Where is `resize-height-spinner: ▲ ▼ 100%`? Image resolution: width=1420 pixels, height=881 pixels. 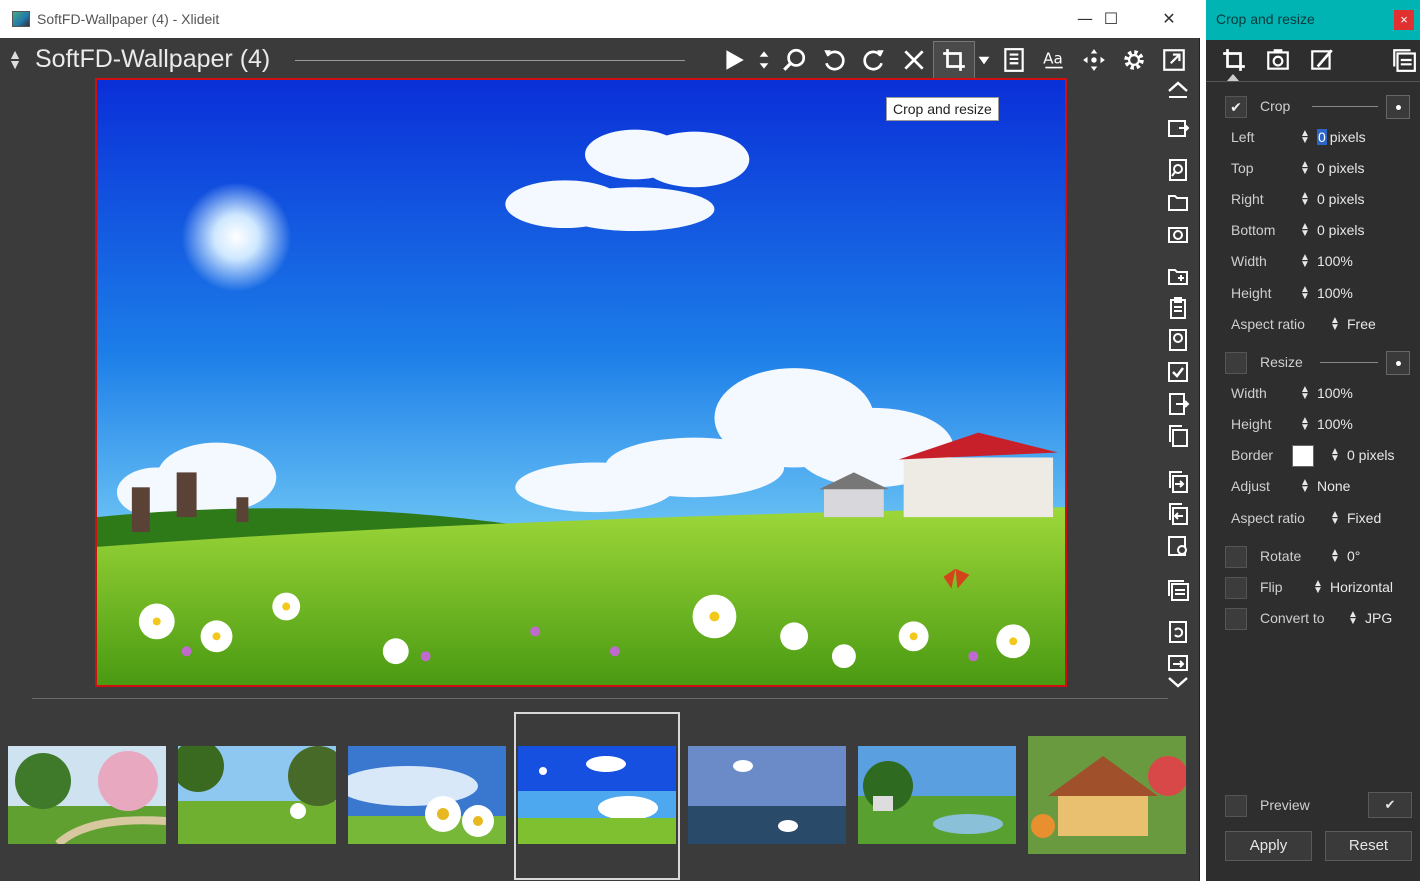 resize-height-spinner: ▲ ▼ 100% is located at coordinates (1326, 424).